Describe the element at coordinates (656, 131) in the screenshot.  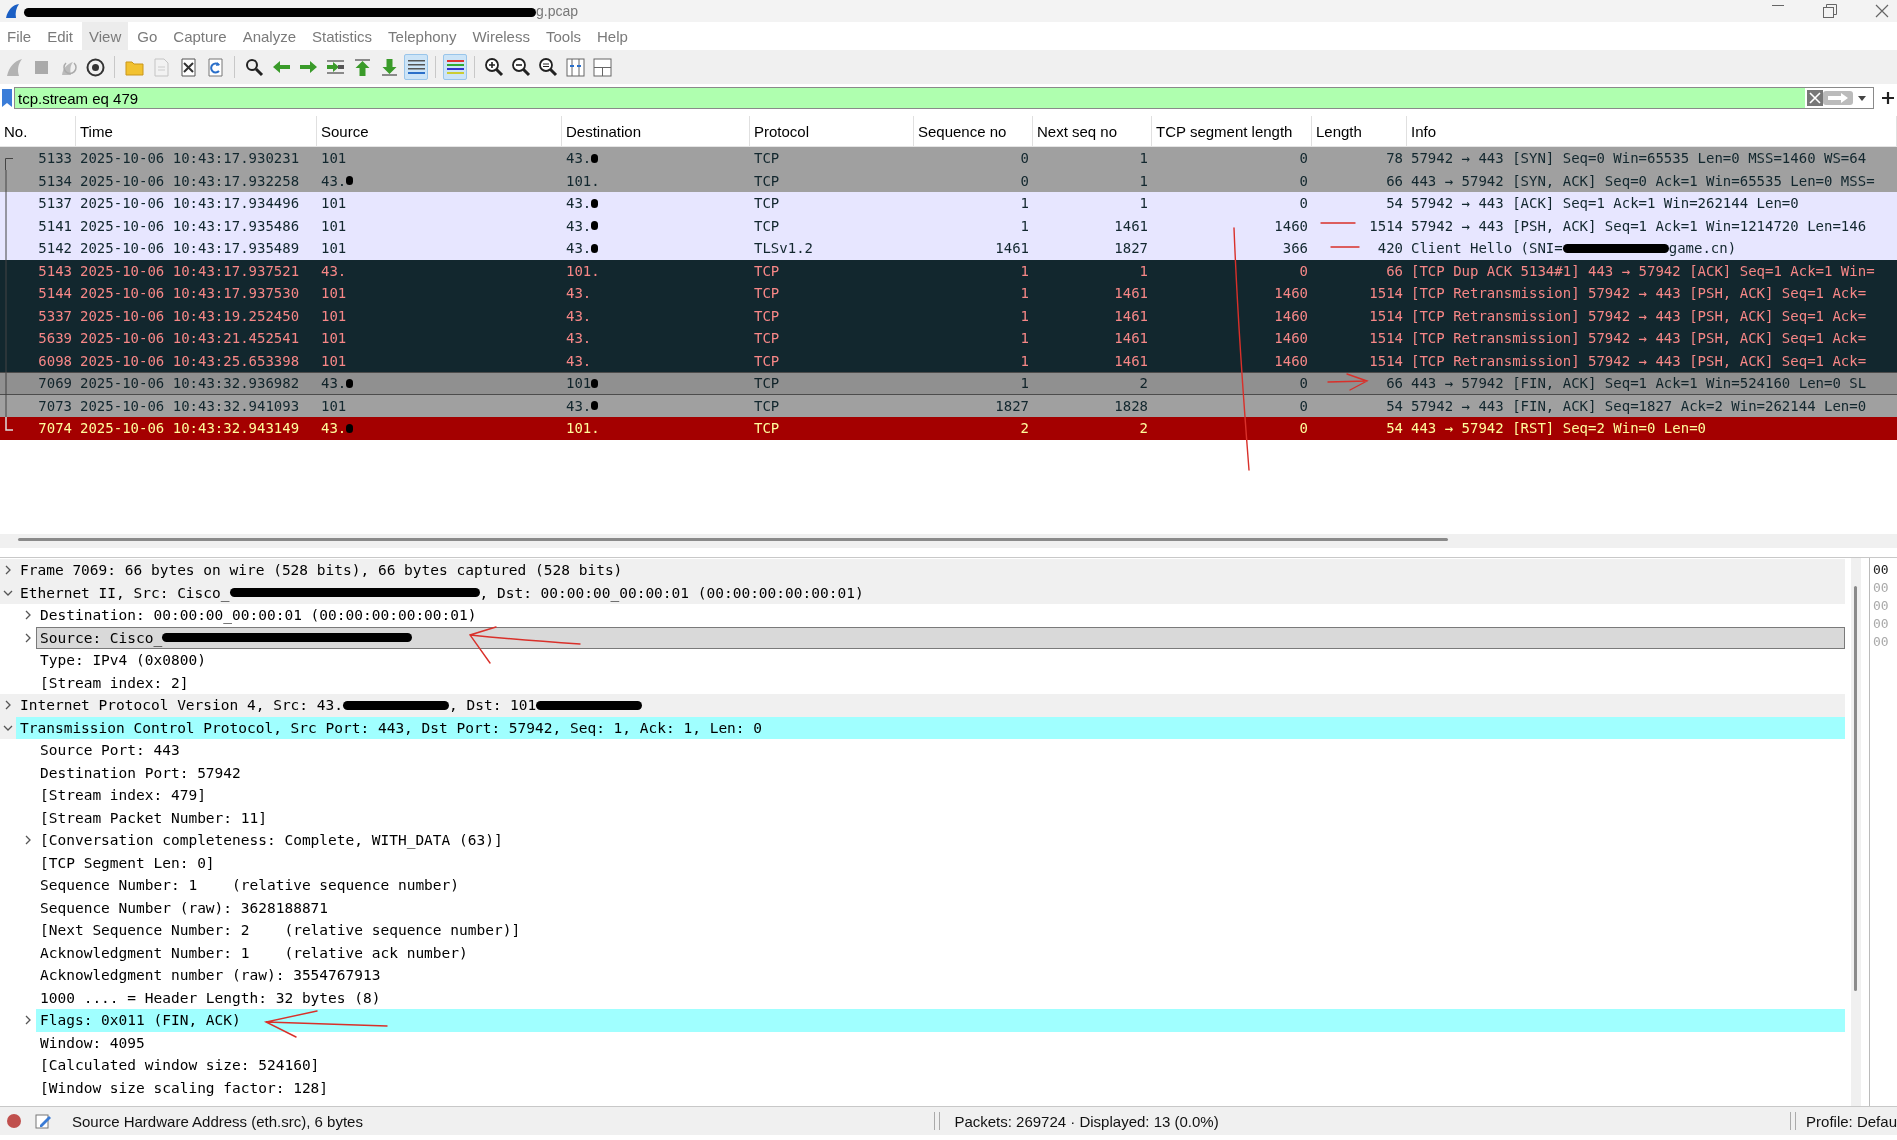
I see `column-header: Destination` at that location.